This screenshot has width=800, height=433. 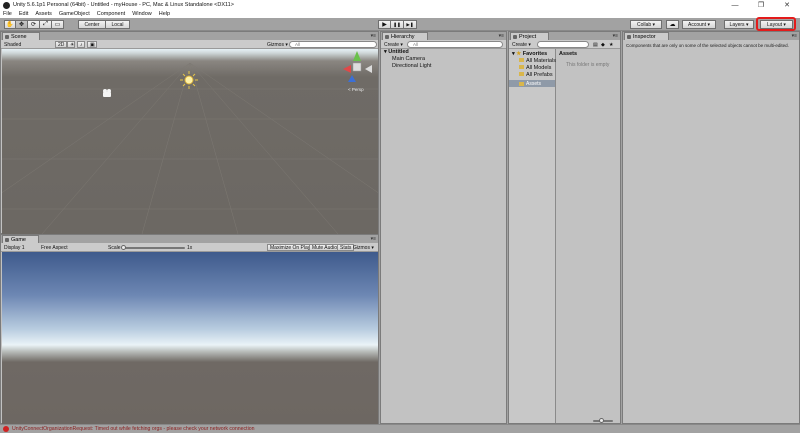 I want to click on scene-gizmos-dropdown: Gizmos ▾, so click(x=277, y=44).